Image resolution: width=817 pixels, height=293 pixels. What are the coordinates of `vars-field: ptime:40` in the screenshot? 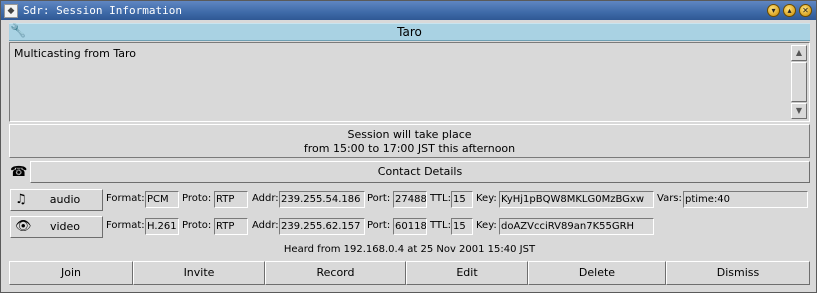 It's located at (745, 199).